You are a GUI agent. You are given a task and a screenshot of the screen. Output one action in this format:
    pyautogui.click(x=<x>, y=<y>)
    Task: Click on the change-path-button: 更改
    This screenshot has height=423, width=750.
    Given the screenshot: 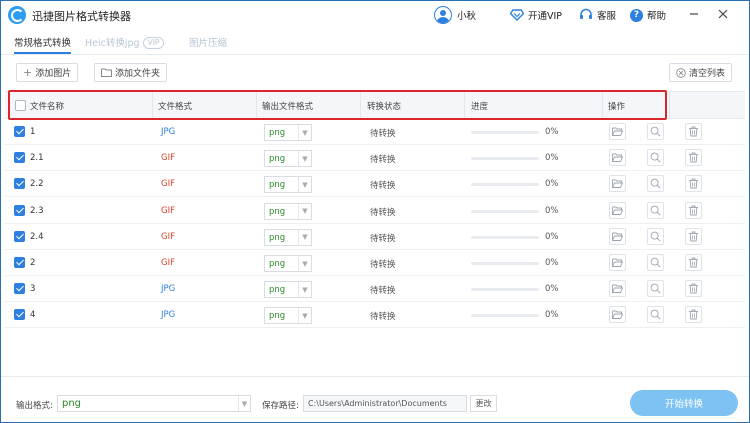 What is the action you would take?
    pyautogui.click(x=483, y=403)
    